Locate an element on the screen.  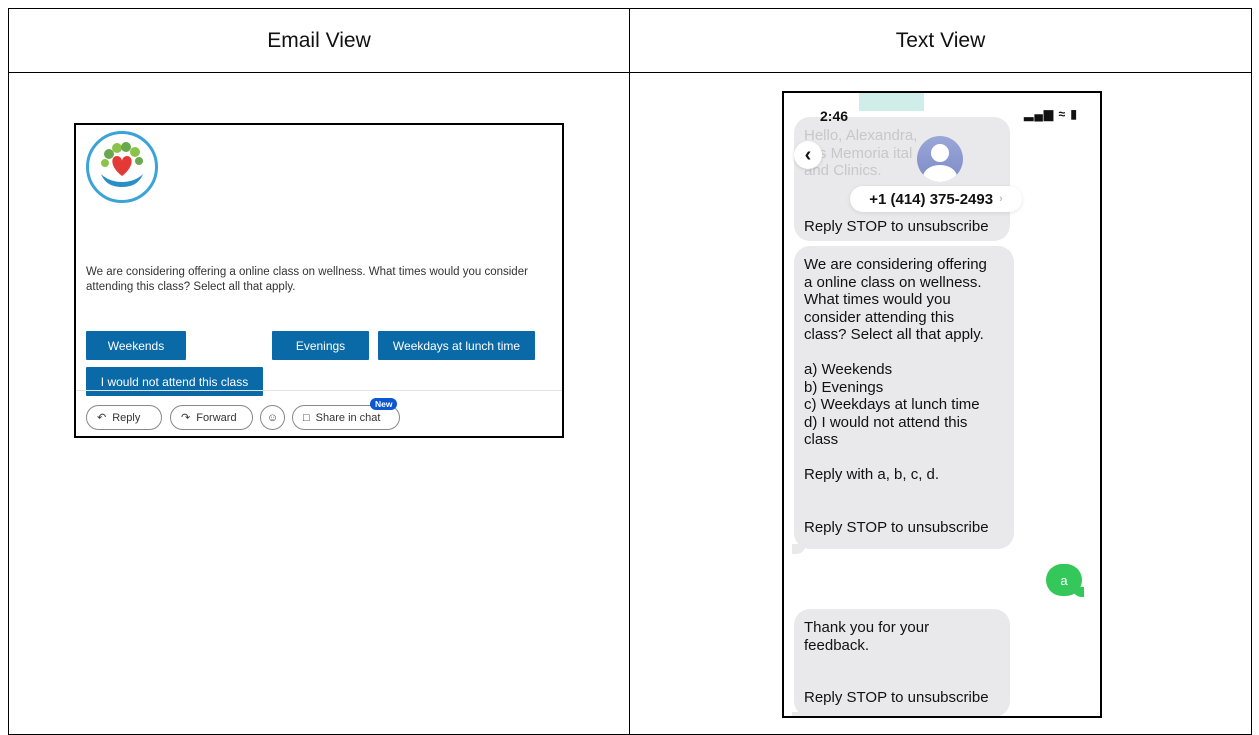
reply-arrow-icon: ↶ is located at coordinates (102, 418).